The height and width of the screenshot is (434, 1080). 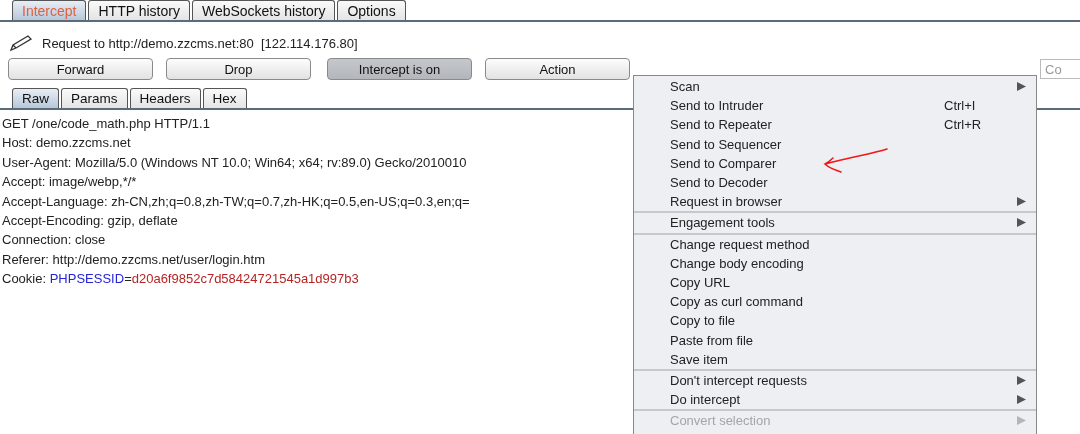 I want to click on tab: HTTP history, so click(x=139, y=10).